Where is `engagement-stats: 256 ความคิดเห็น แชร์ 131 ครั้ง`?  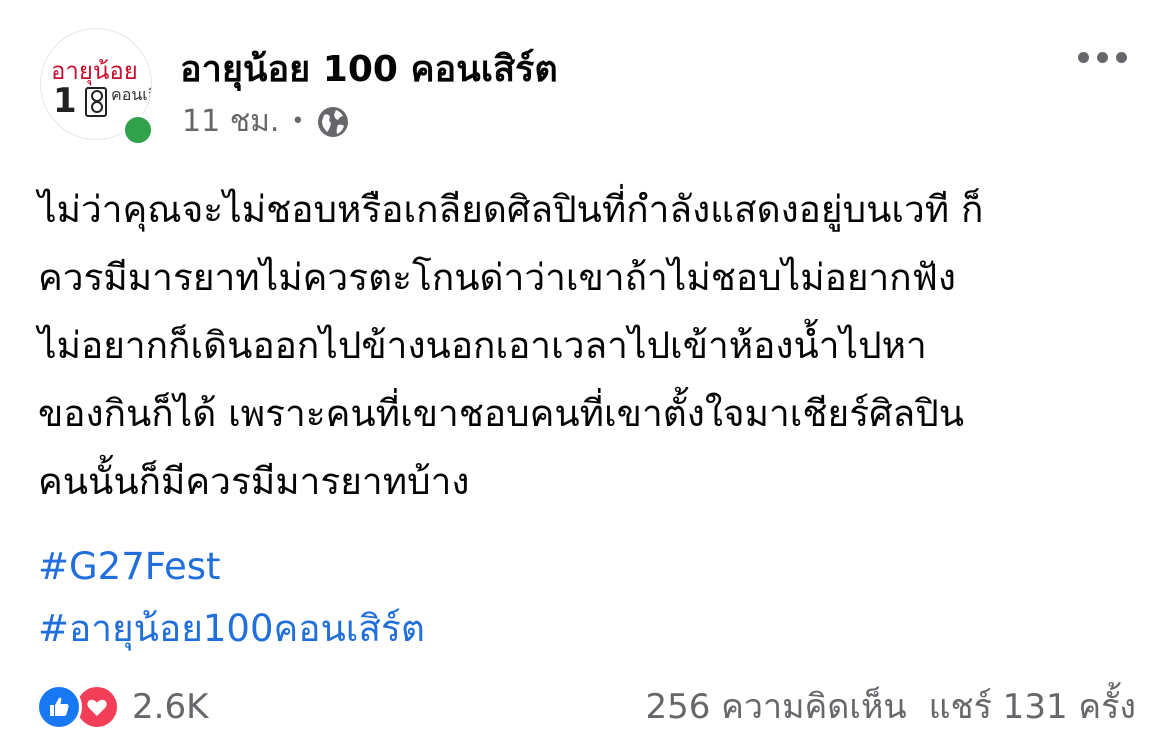 engagement-stats: 256 ความคิดเห็น แชร์ 131 ครั้ง is located at coordinates (890, 707).